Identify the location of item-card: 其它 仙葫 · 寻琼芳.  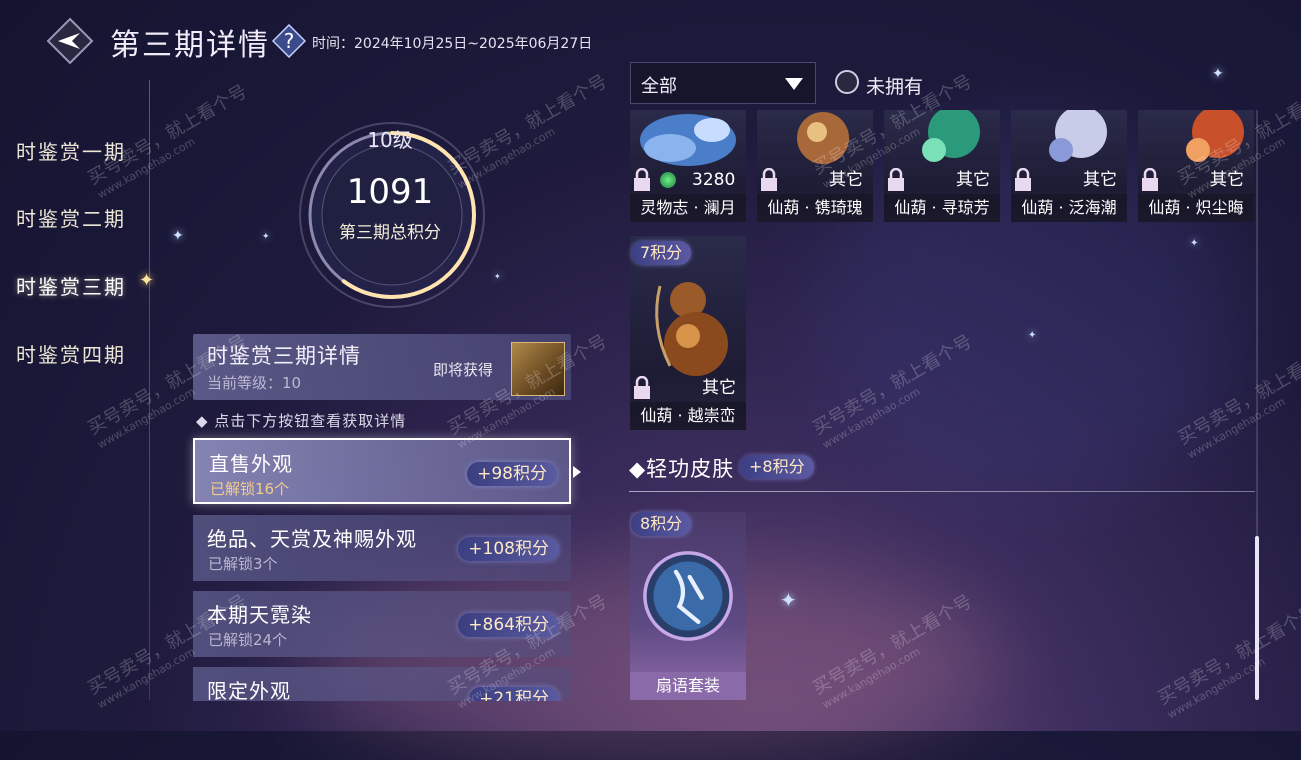
(942, 166).